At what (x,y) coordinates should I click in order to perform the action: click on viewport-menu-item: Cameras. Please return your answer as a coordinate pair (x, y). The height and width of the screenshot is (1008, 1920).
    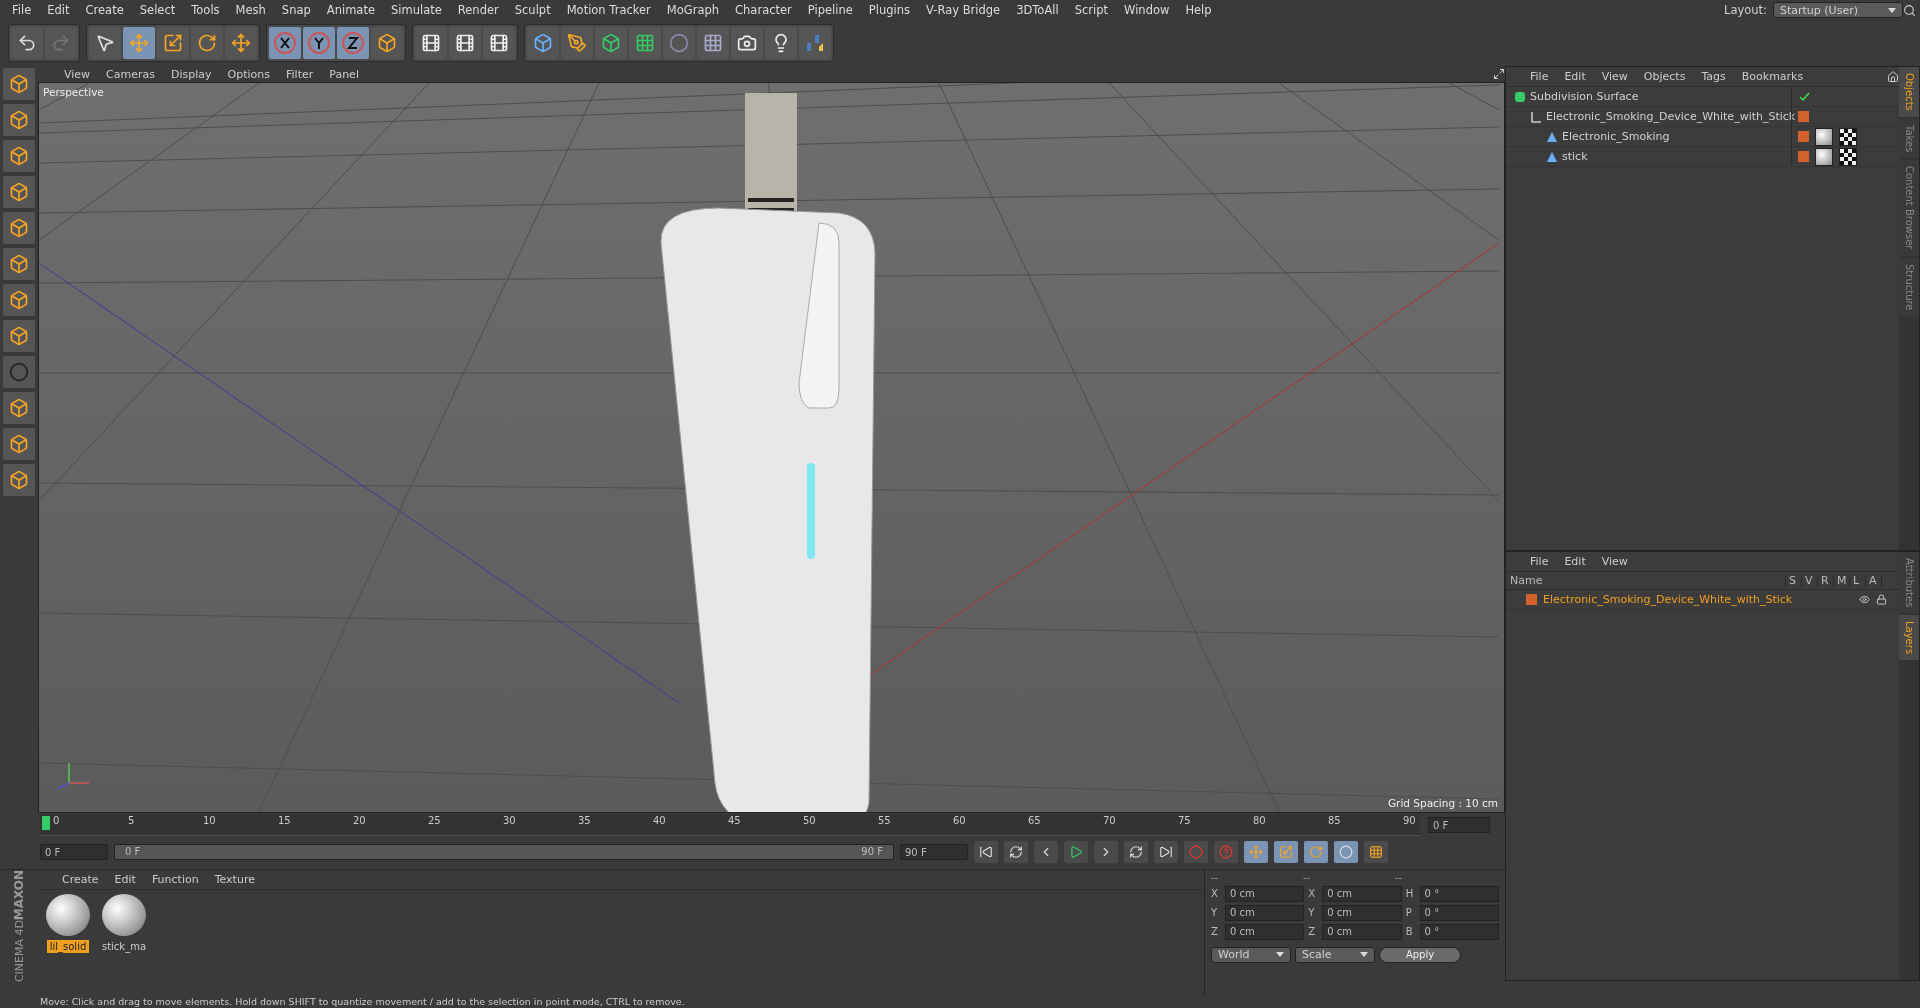
    Looking at the image, I should click on (130, 74).